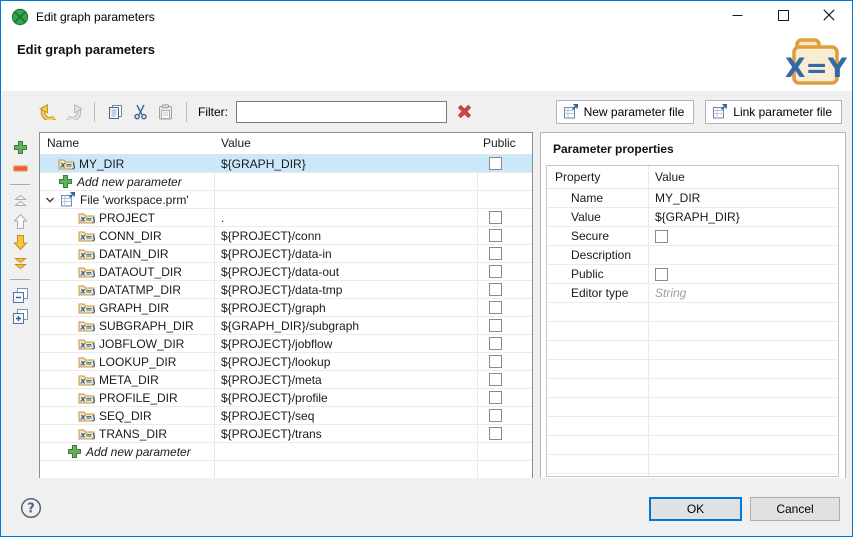  Describe the element at coordinates (345, 379) in the screenshot. I see `value-cell: ${PROJECT}/meta` at that location.